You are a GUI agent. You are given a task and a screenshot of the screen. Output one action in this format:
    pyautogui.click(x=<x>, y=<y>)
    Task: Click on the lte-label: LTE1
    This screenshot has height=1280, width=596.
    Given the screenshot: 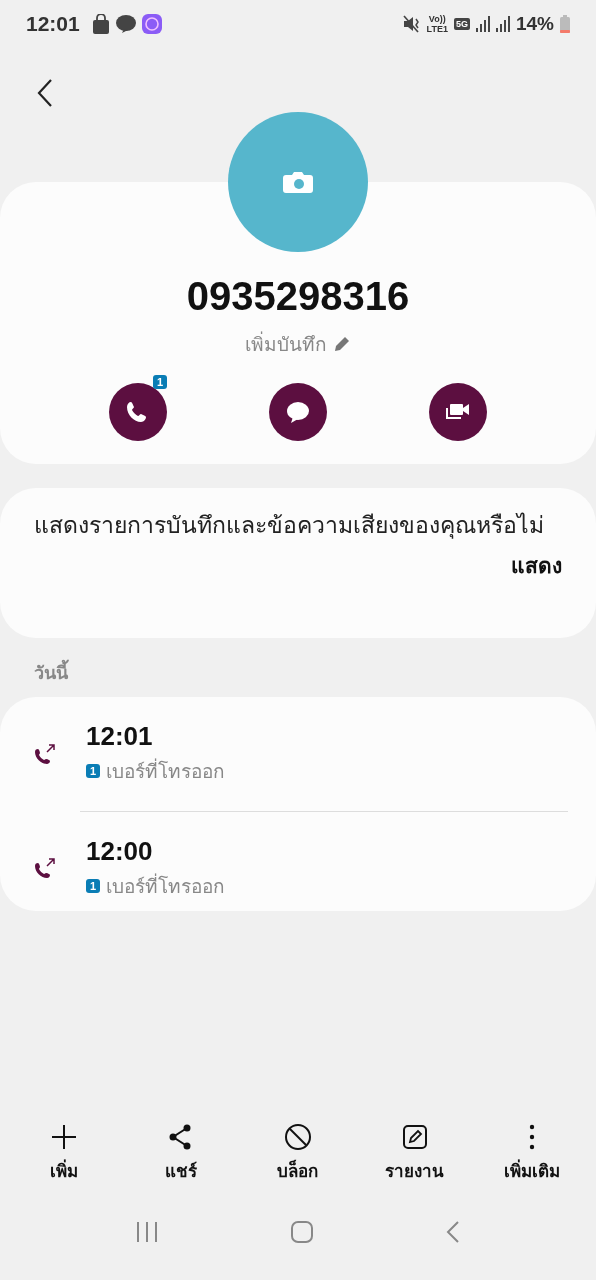 What is the action you would take?
    pyautogui.click(x=437, y=29)
    